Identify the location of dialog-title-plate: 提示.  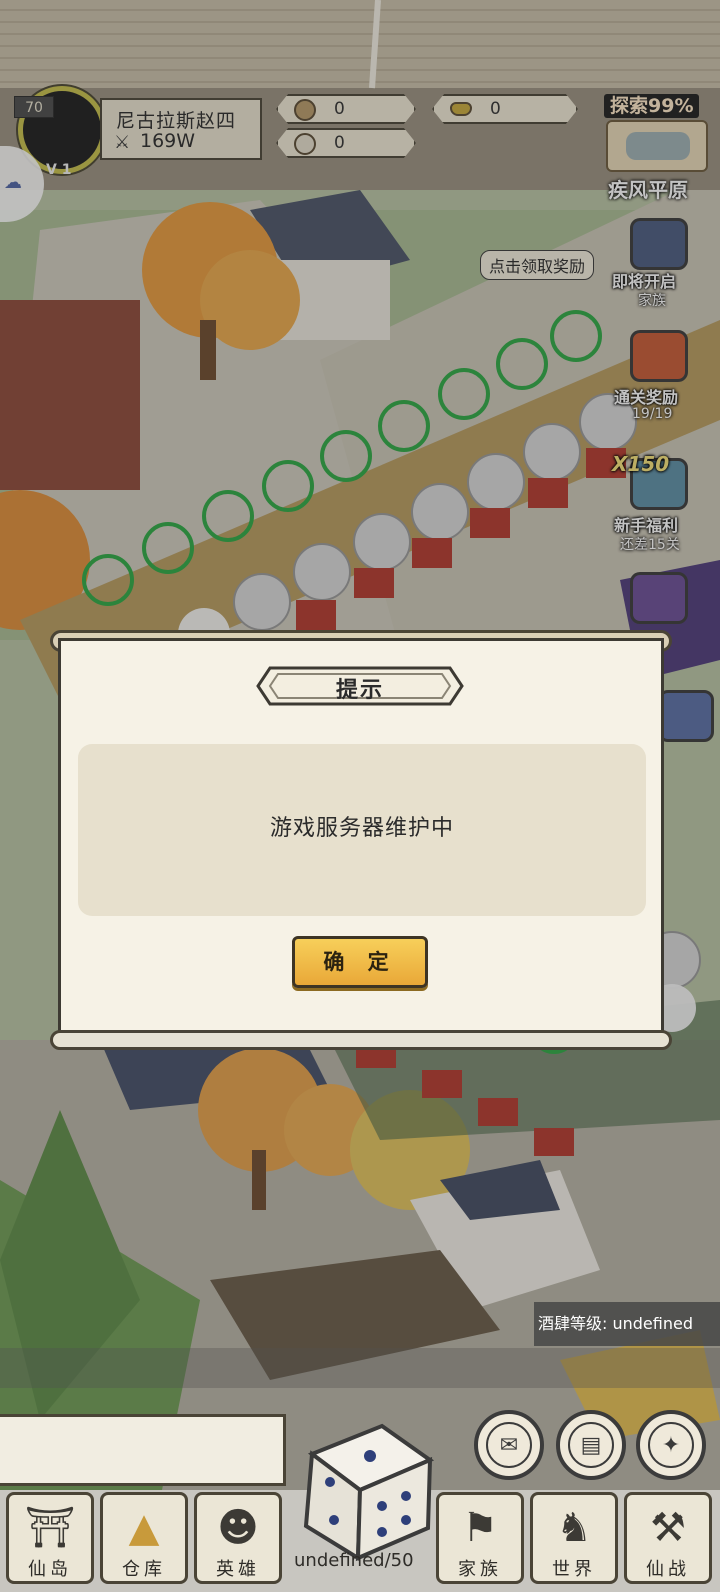
(360, 686).